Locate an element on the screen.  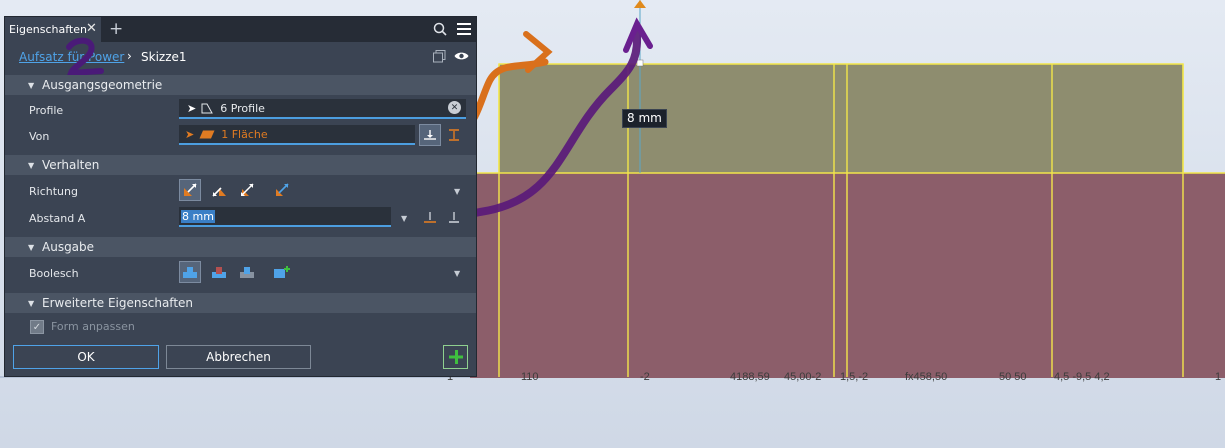
drag-handle is located at coordinates (640, 63).